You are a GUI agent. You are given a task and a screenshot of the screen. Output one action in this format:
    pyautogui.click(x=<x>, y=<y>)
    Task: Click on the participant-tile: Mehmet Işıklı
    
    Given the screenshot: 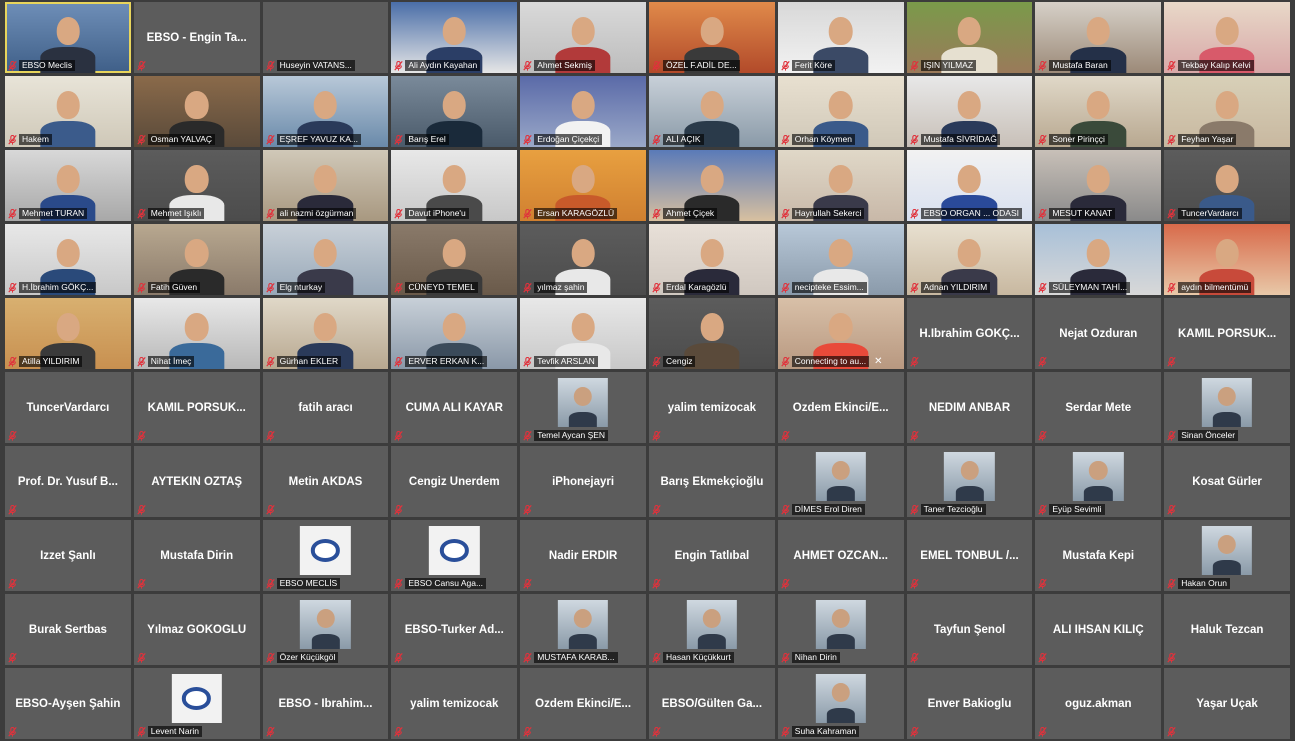 What is the action you would take?
    pyautogui.click(x=196, y=185)
    